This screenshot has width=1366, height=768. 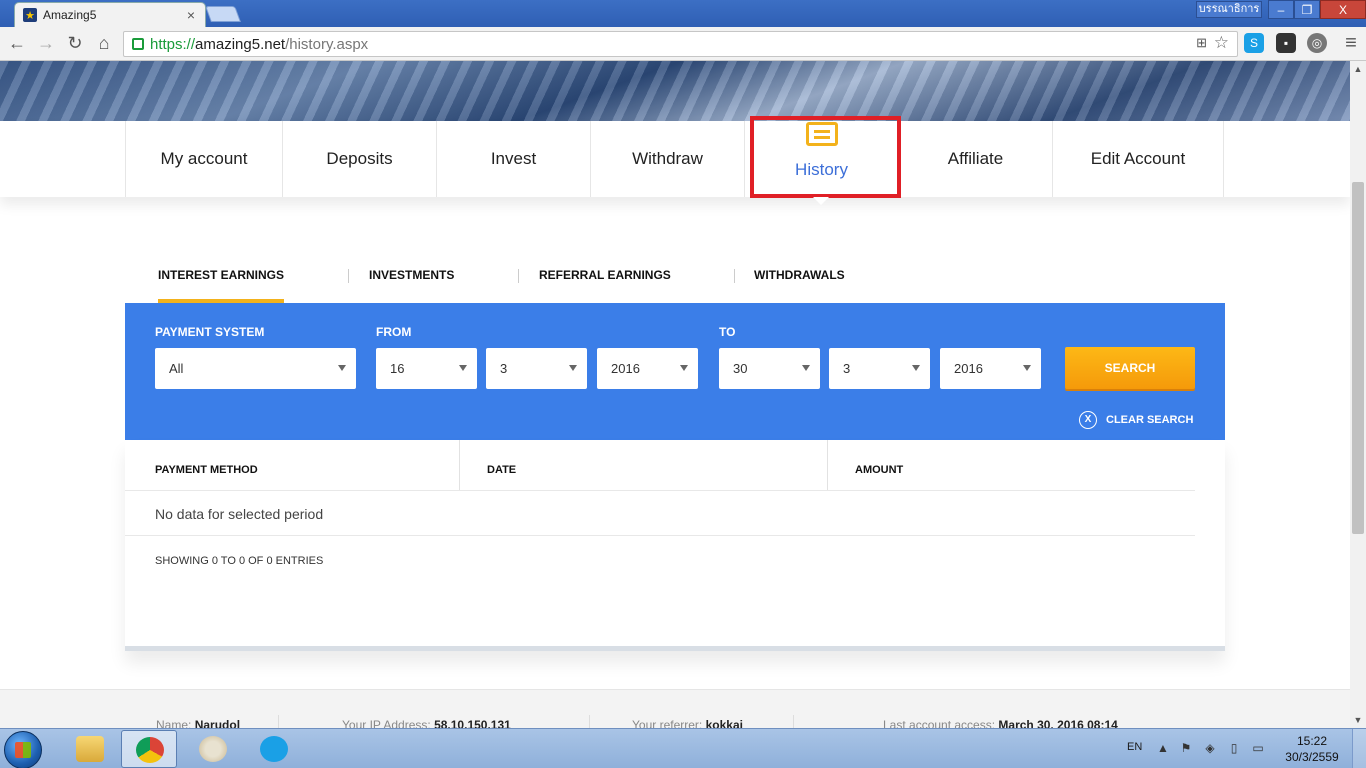 What do you see at coordinates (1359, 748) in the screenshot?
I see `show-desktop-button` at bounding box center [1359, 748].